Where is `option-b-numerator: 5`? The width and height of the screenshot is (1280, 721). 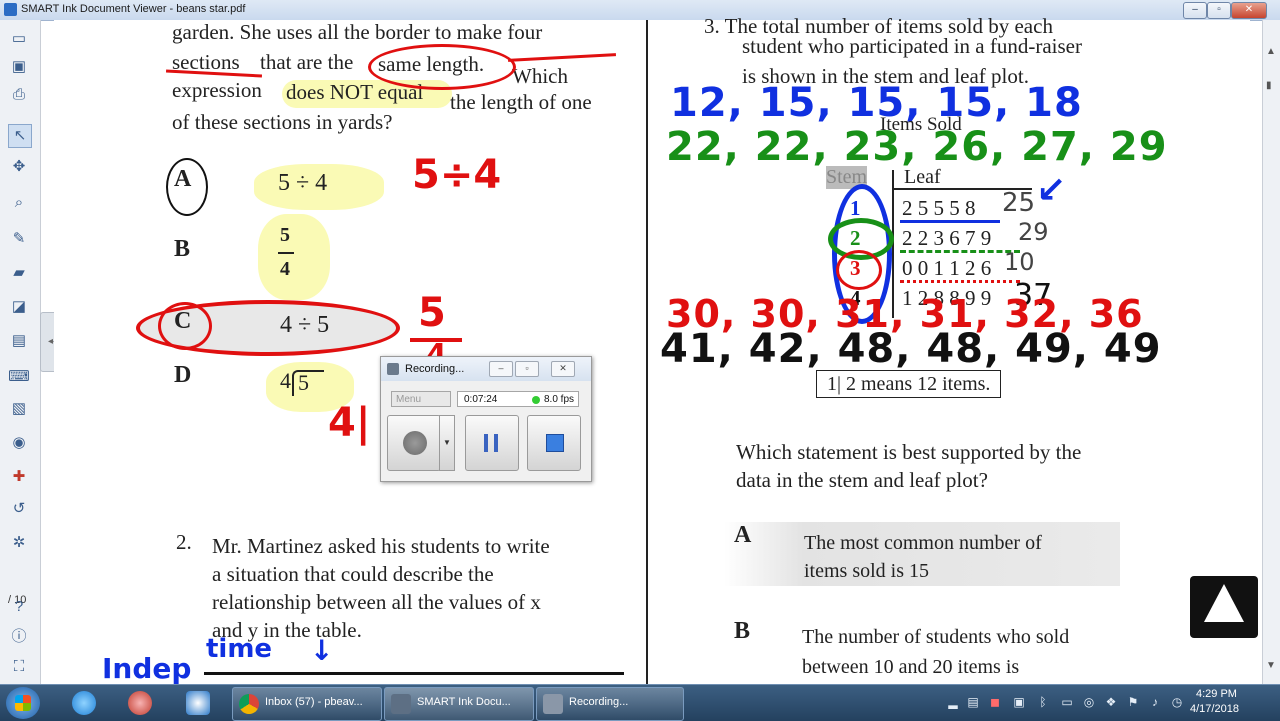
option-b-numerator: 5 is located at coordinates (285, 235).